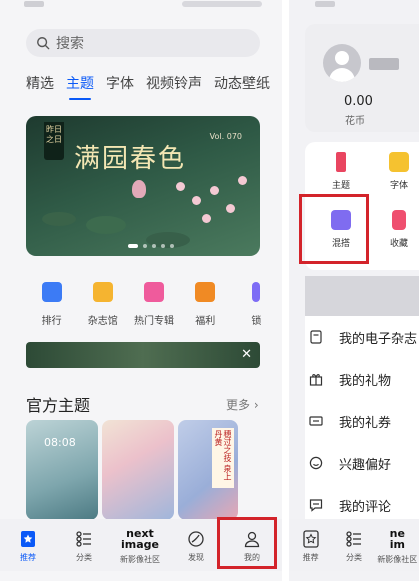 This screenshot has width=419, height=581. What do you see at coordinates (399, 220) in the screenshot?
I see `favorite-icon` at bounding box center [399, 220].